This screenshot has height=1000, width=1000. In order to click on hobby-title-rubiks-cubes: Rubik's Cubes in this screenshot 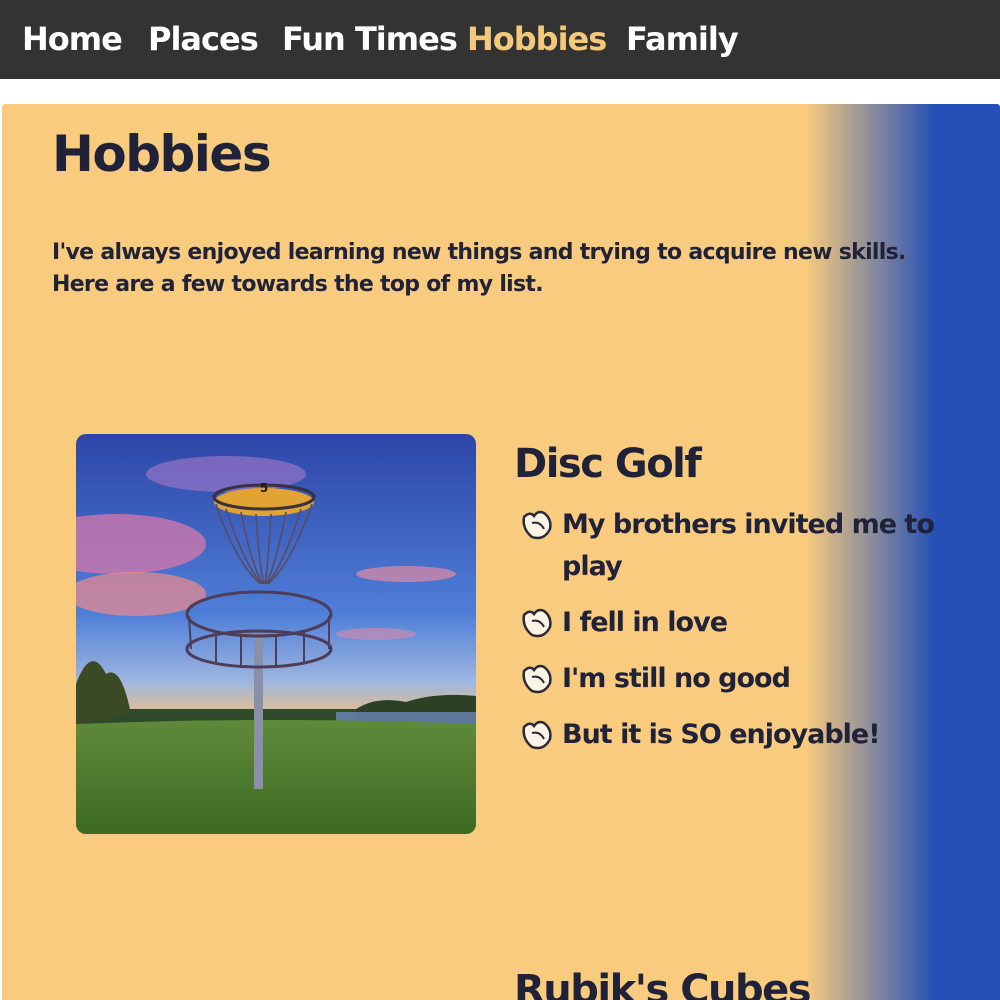, I will do `click(663, 983)`.